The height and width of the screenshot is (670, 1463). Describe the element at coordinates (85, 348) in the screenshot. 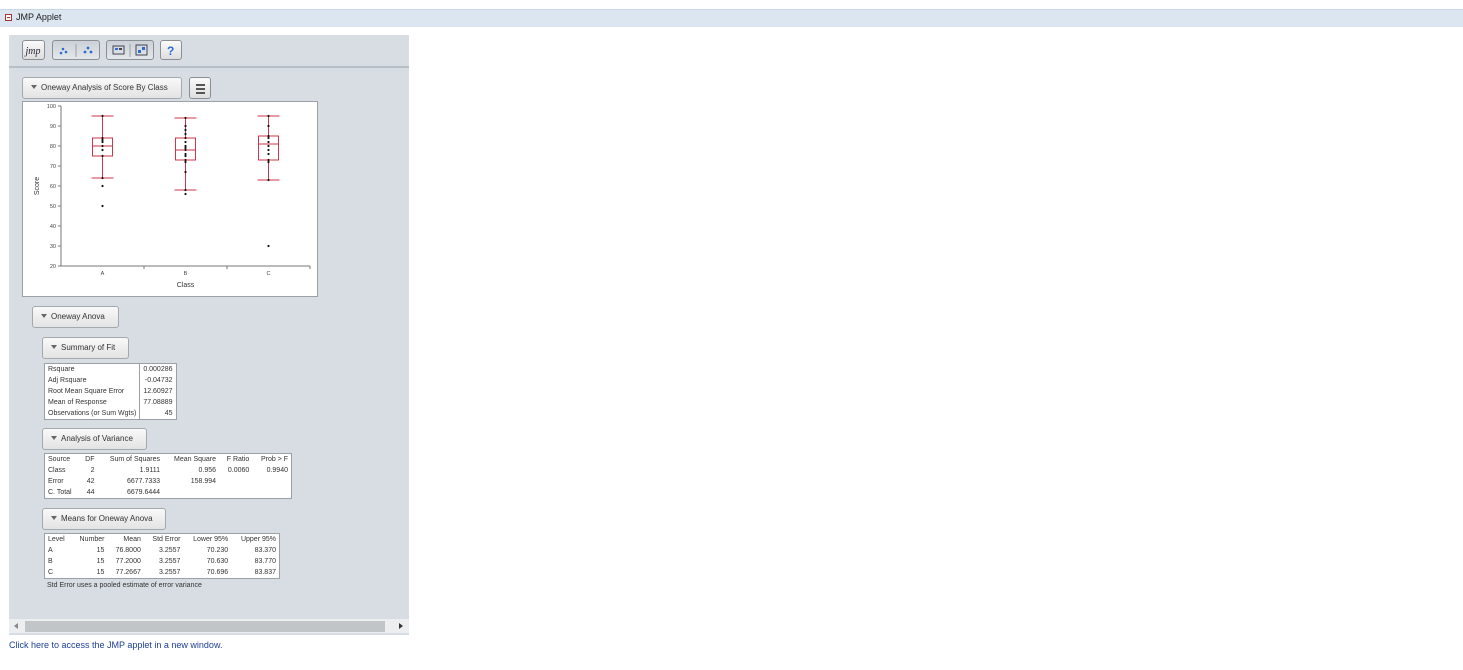

I see `summary-of-fit-header: Summary of Fit` at that location.